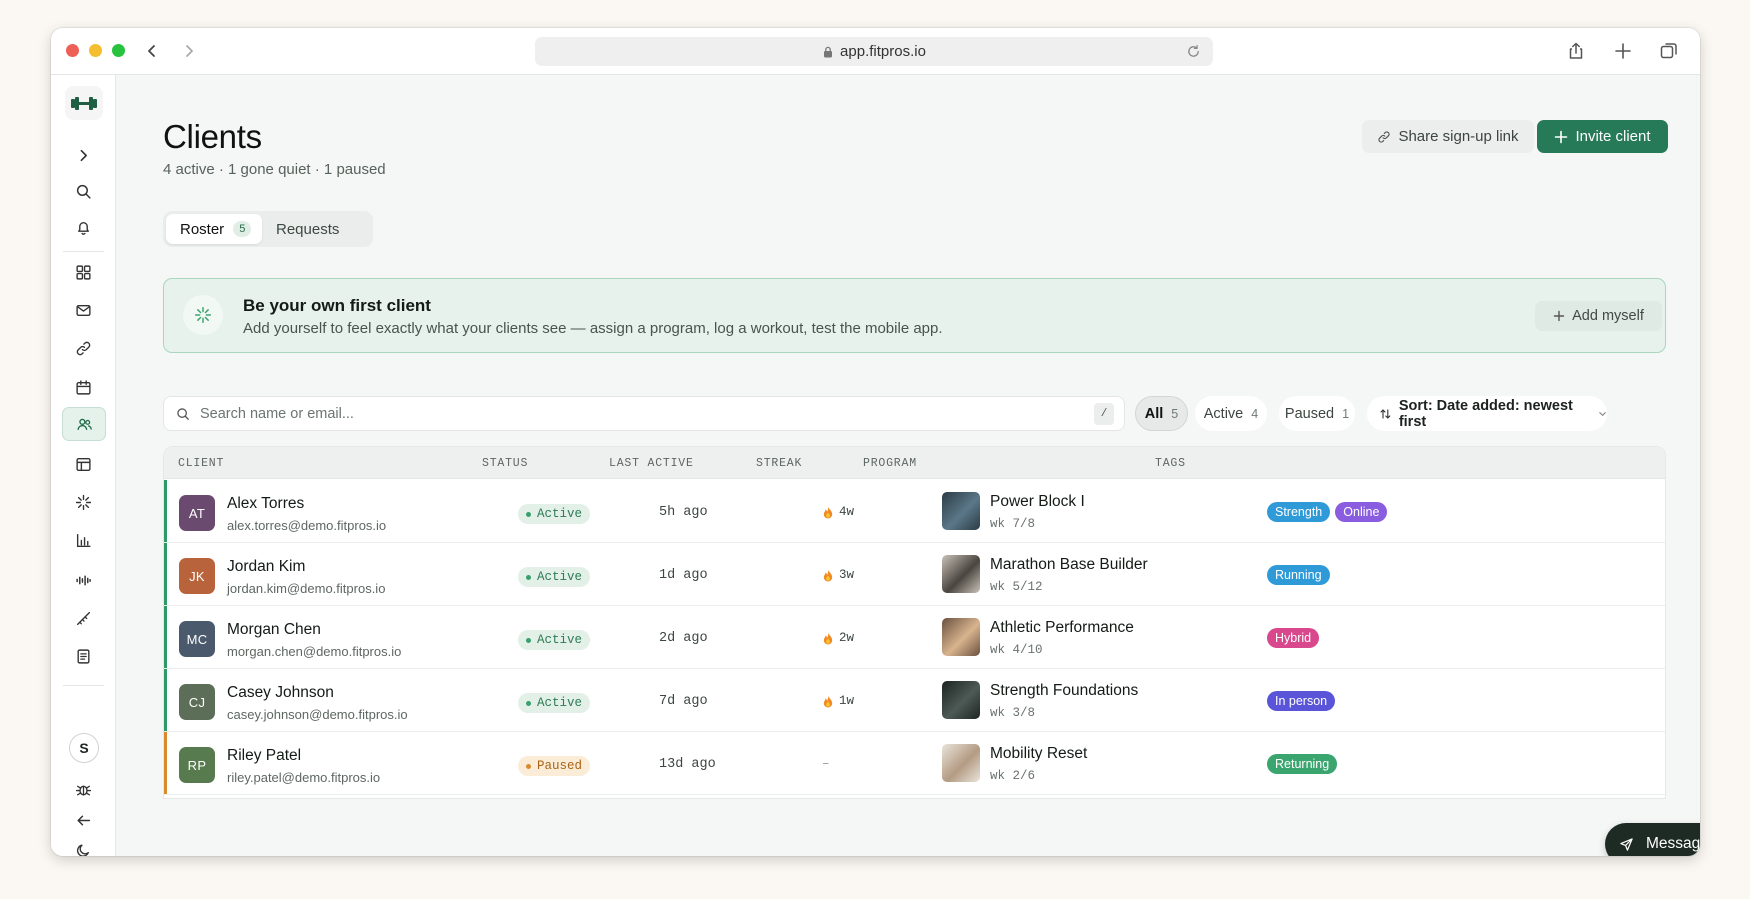 This screenshot has height=899, width=1750. Describe the element at coordinates (1069, 565) in the screenshot. I see `program-name: Marathon Base Builder` at that location.